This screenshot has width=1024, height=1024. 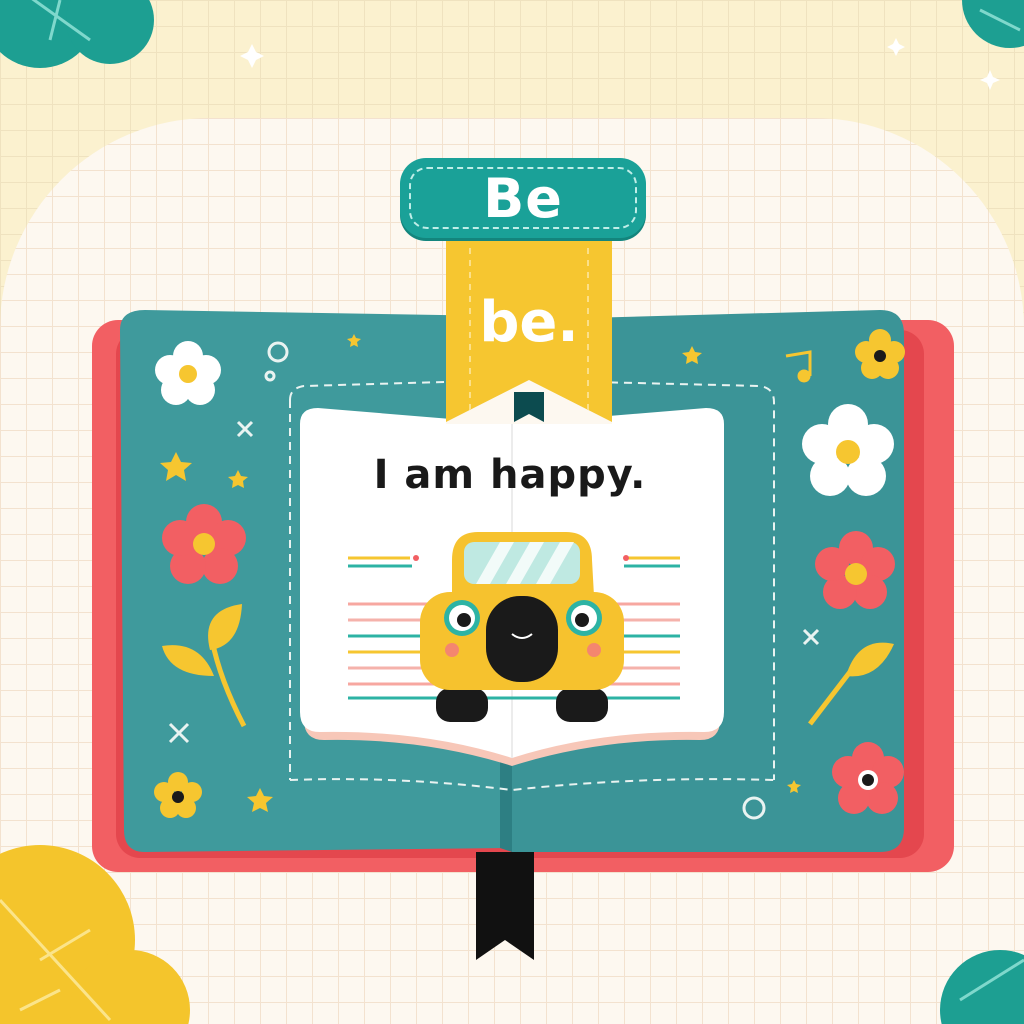 I want to click on sparkle-icon, so click(x=620, y=64).